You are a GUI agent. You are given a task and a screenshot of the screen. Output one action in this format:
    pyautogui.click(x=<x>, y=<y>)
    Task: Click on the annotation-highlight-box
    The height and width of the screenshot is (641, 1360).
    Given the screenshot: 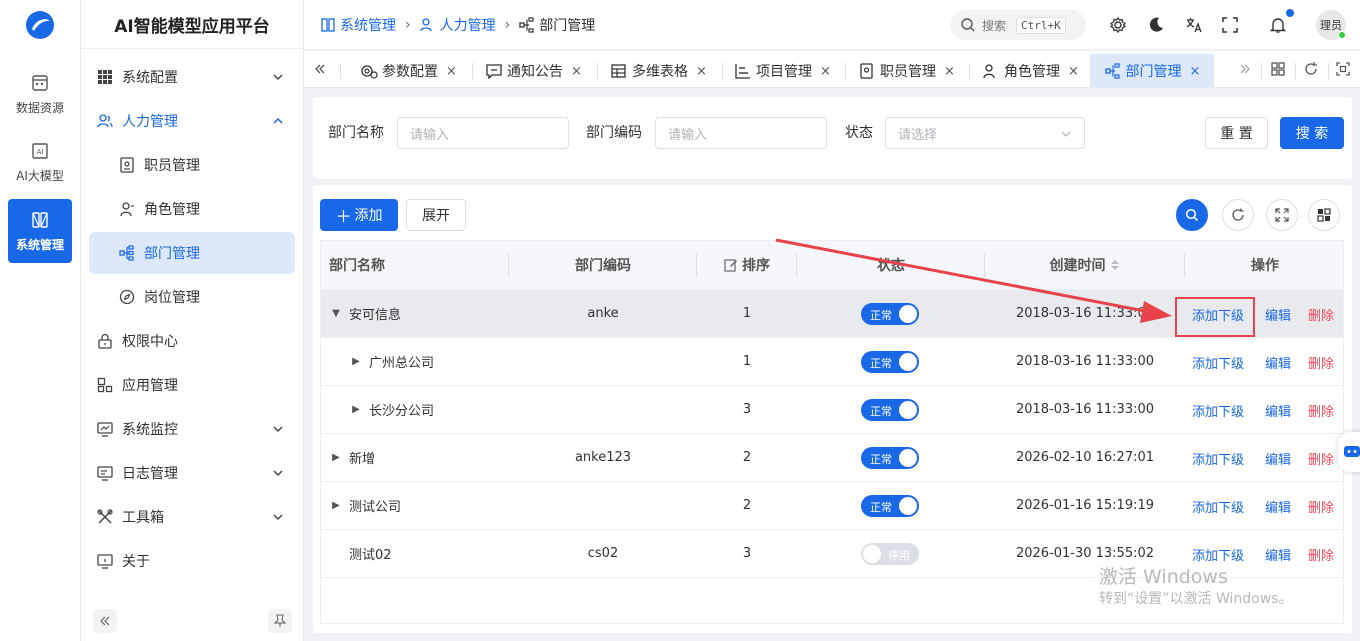 What is the action you would take?
    pyautogui.click(x=1215, y=317)
    